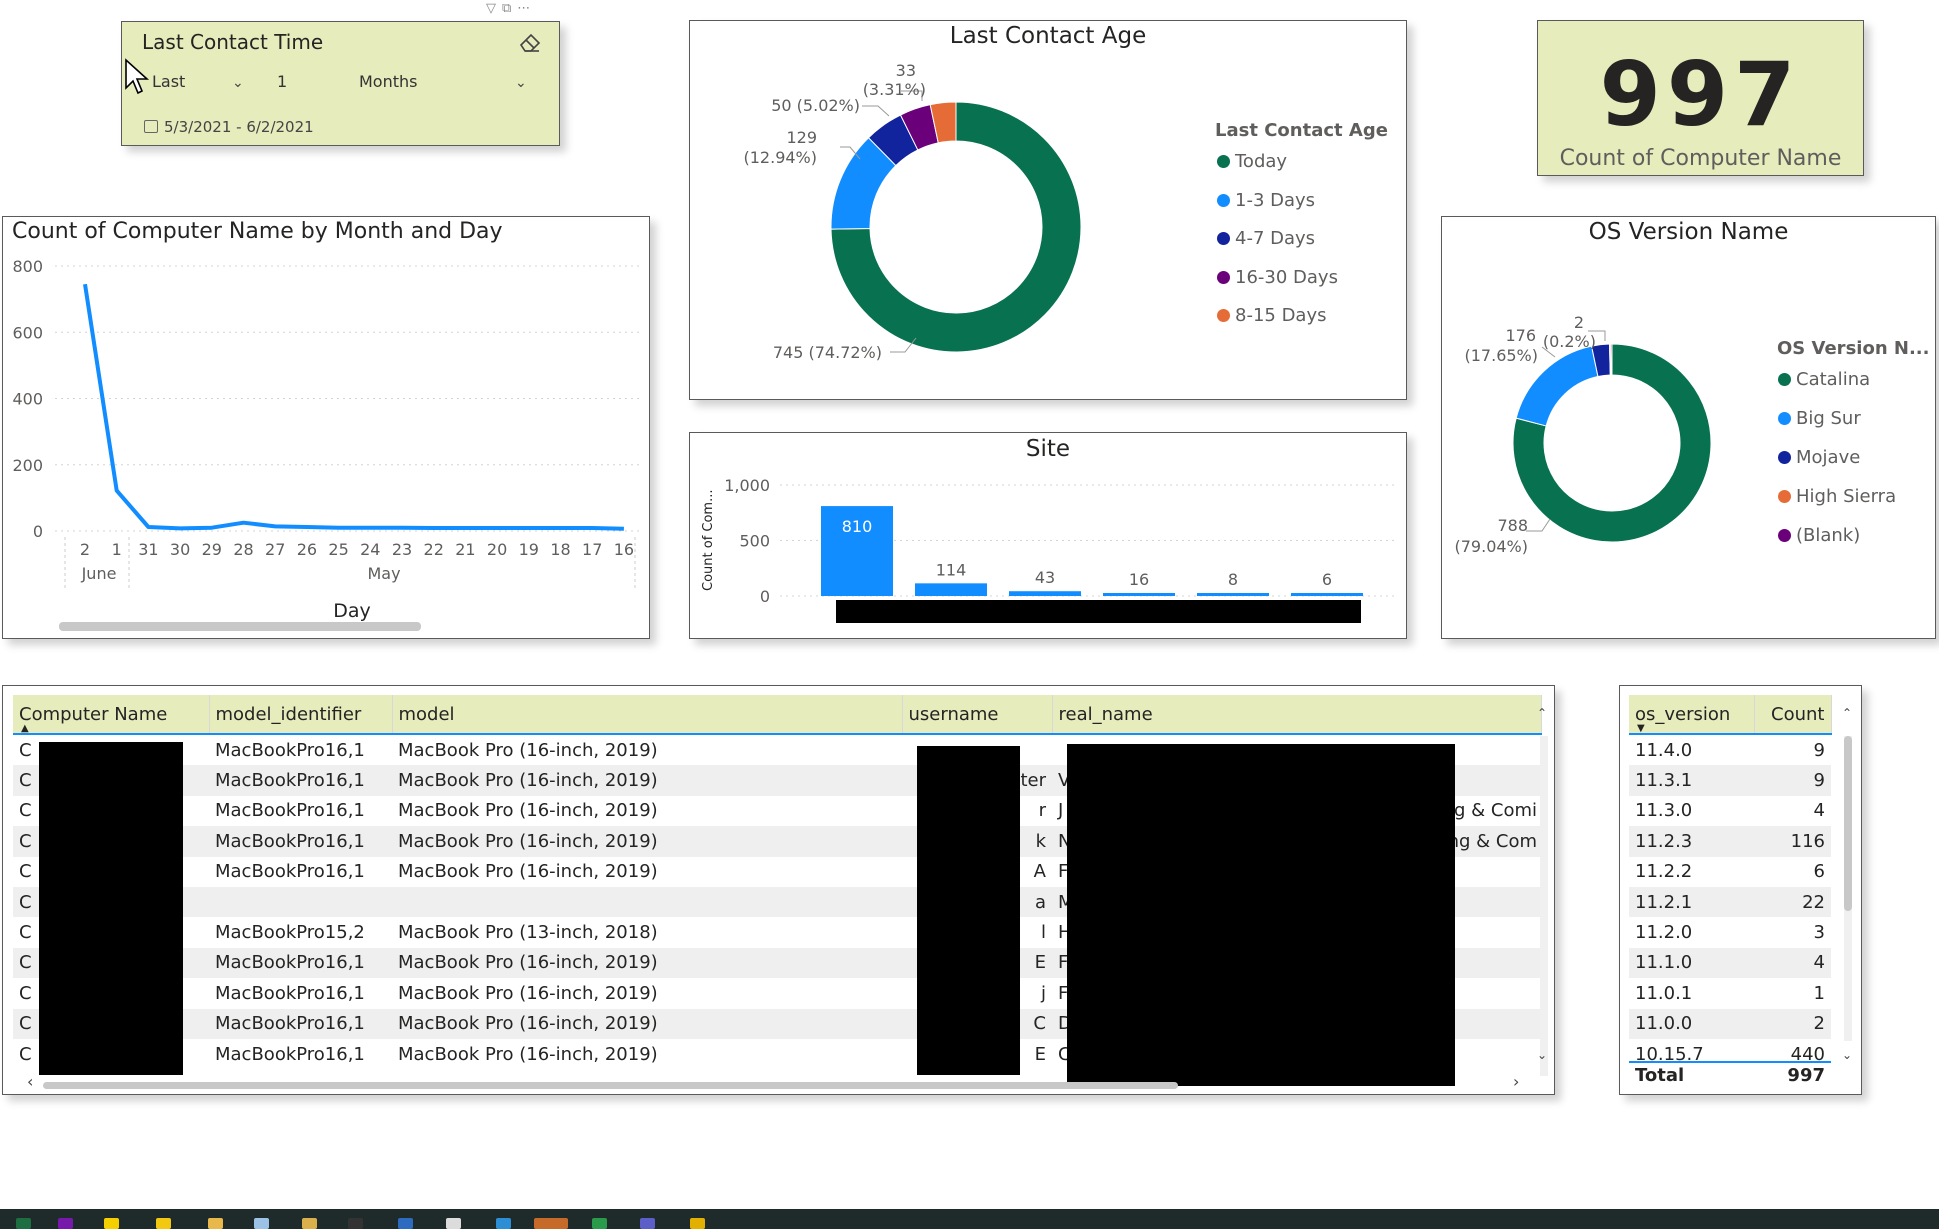  What do you see at coordinates (25, 728) in the screenshot?
I see `sort-asc-icon: ▲` at bounding box center [25, 728].